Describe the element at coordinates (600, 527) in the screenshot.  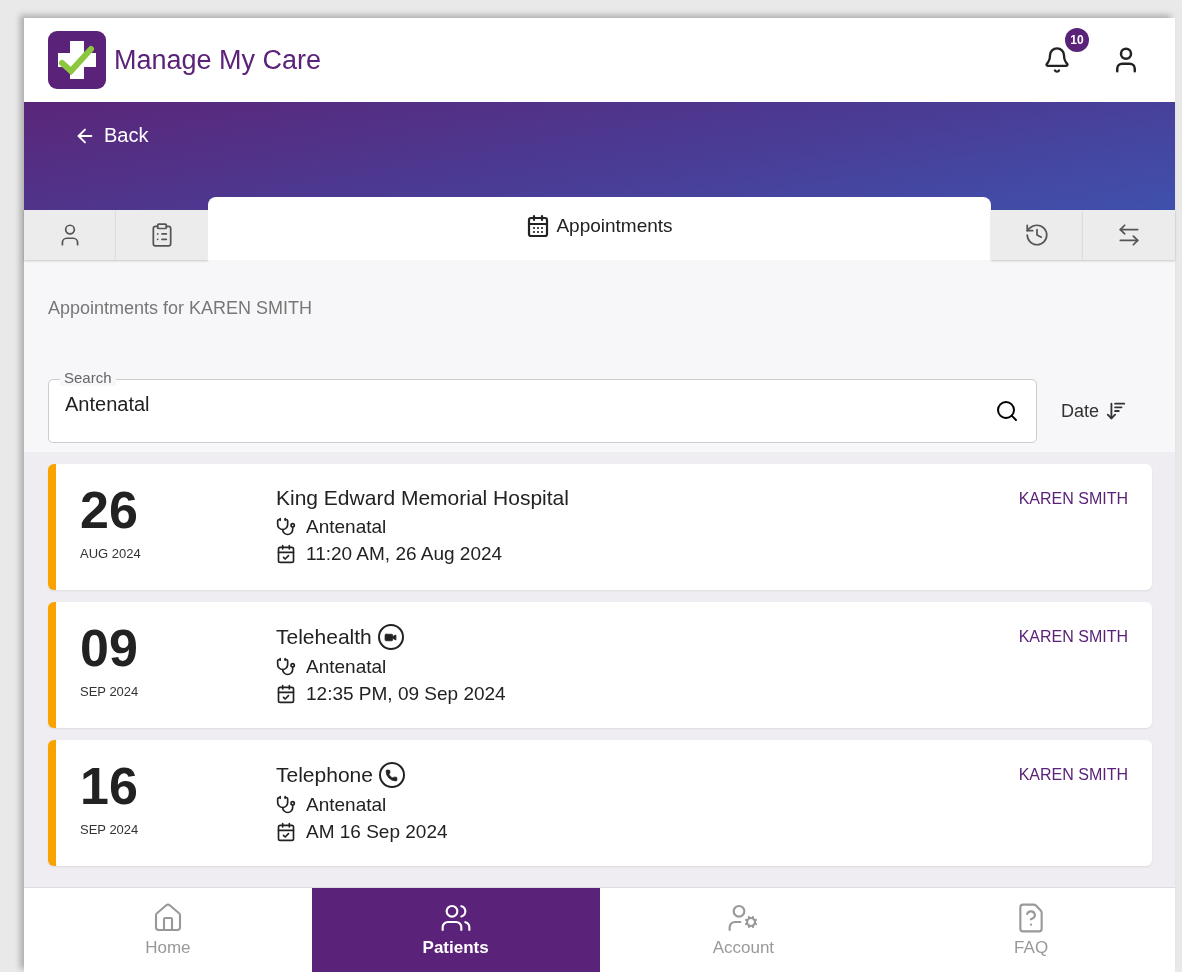
I see `appointment-card: 26 AUG 2024 King Edward Memorial Hospital Antenatal 11:20 AM, 26 Aug 2024 KAREN SMITH` at that location.